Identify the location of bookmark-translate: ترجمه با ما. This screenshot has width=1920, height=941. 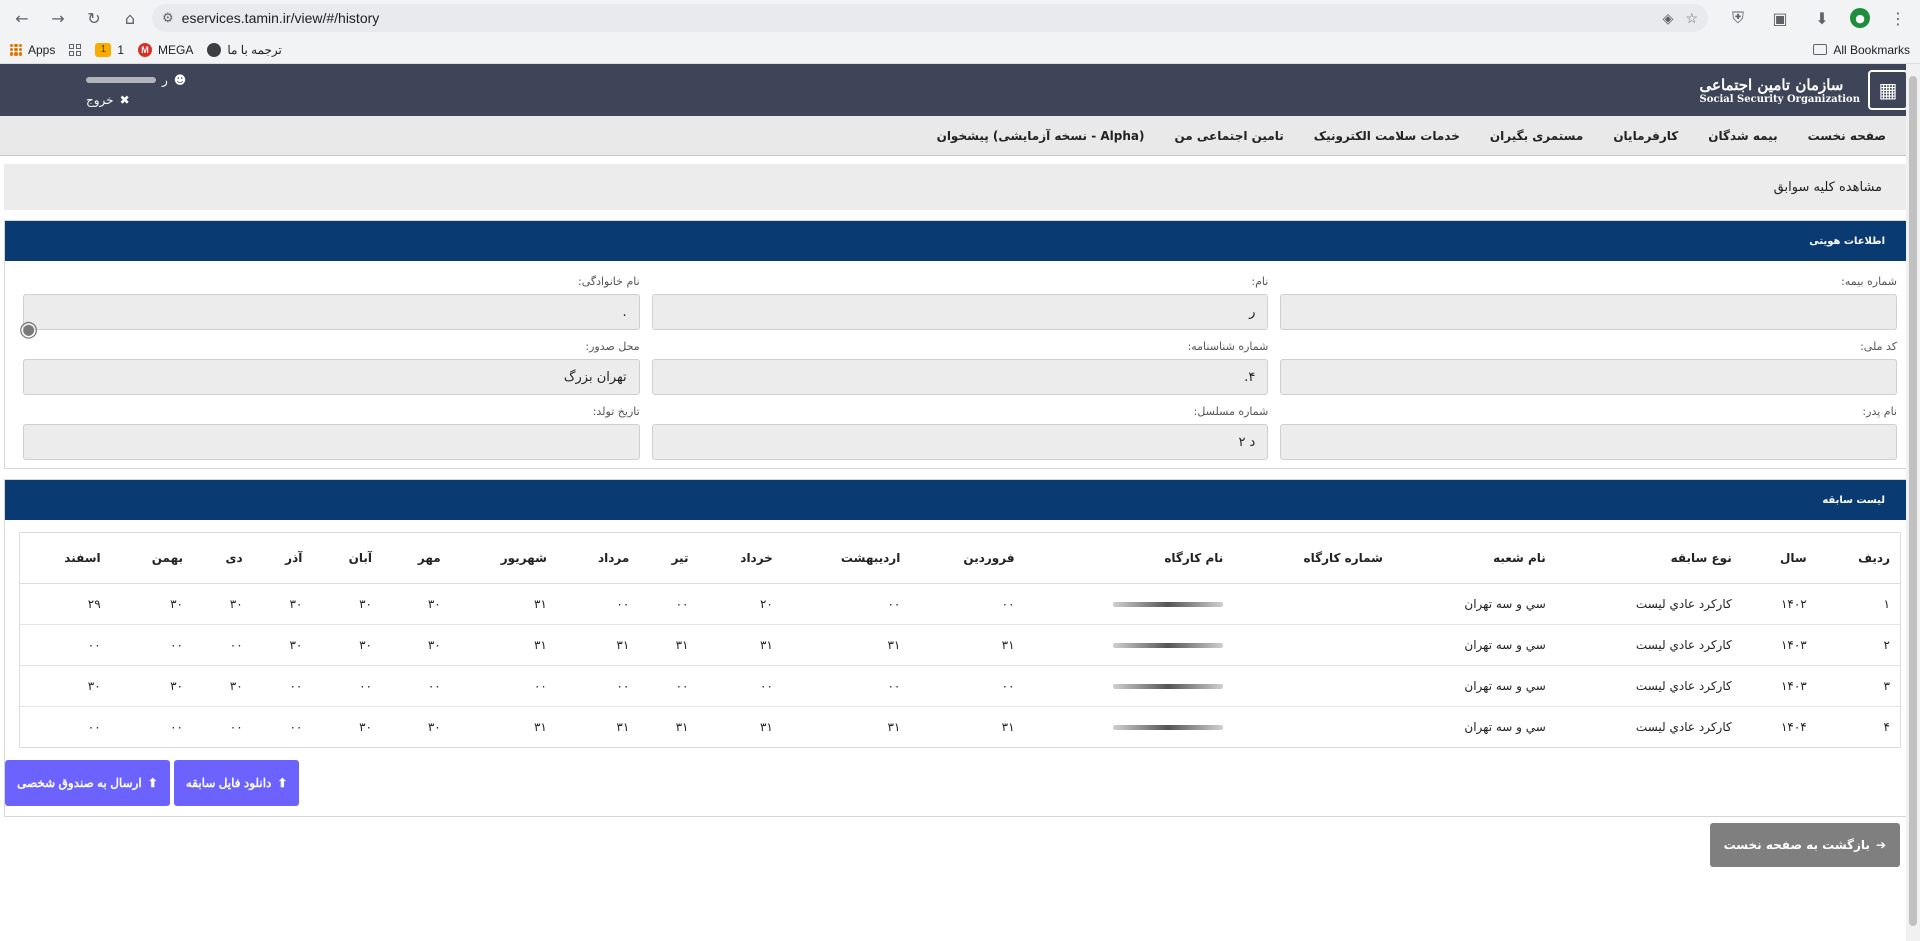
(244, 49).